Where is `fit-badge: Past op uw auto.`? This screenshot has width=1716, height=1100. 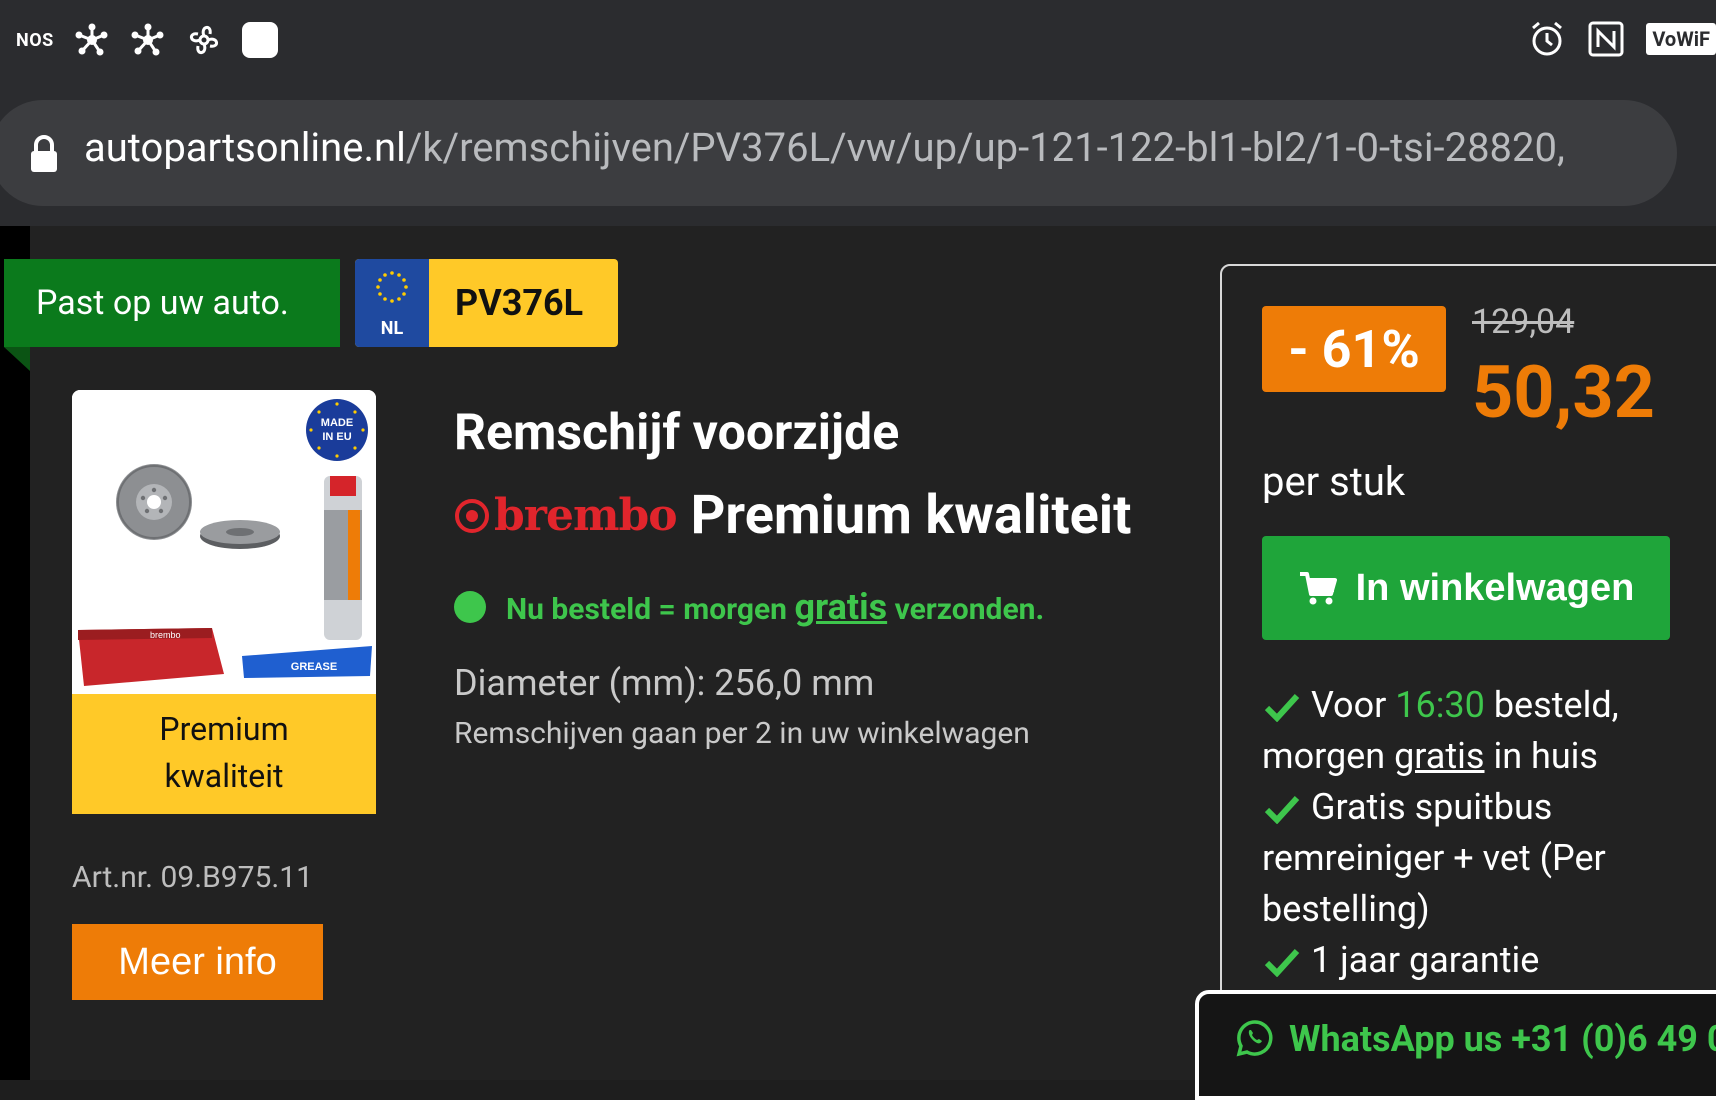
fit-badge: Past op uw auto. is located at coordinates (172, 303).